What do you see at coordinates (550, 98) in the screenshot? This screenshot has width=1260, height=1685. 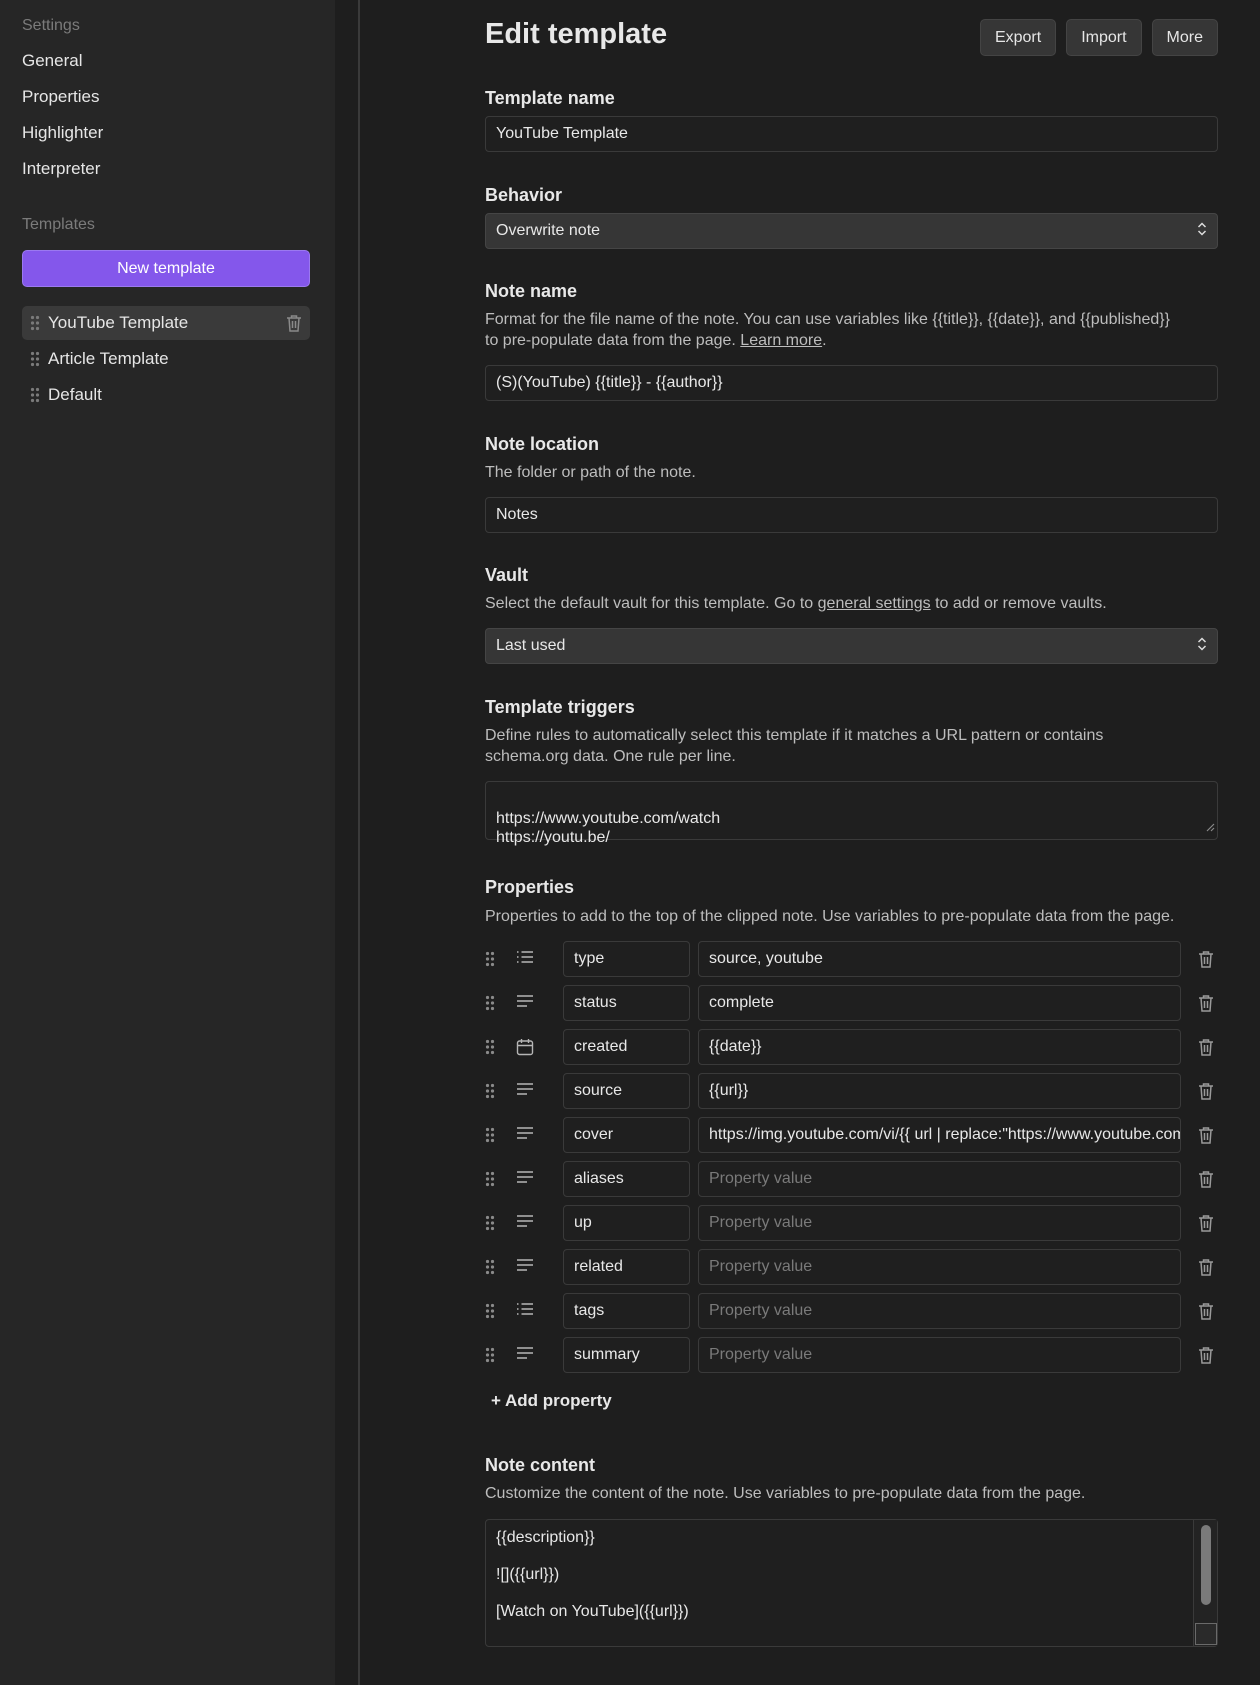 I see `template-name-label: Template name` at bounding box center [550, 98].